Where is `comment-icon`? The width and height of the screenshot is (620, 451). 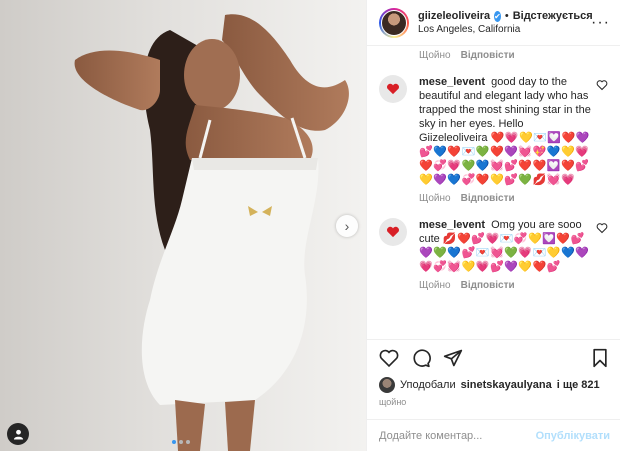
comment-icon is located at coordinates (421, 358).